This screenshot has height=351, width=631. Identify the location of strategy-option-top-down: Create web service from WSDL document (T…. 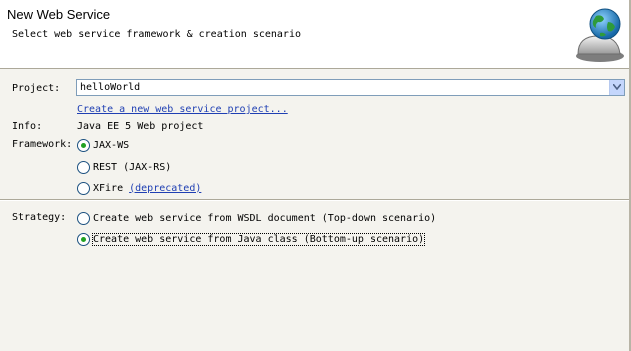
(256, 218).